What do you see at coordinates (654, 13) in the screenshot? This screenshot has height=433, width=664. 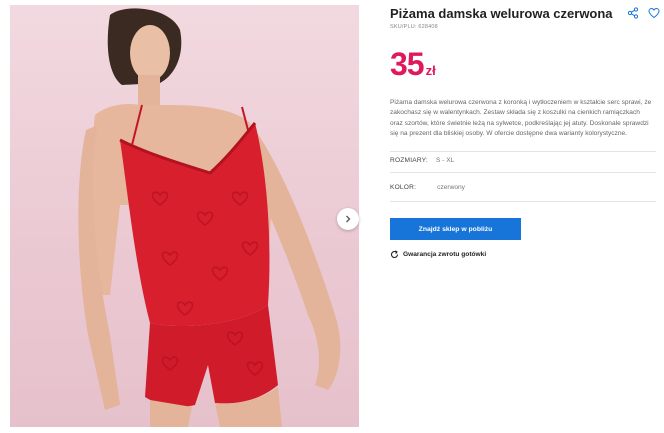 I see `heart-icon` at bounding box center [654, 13].